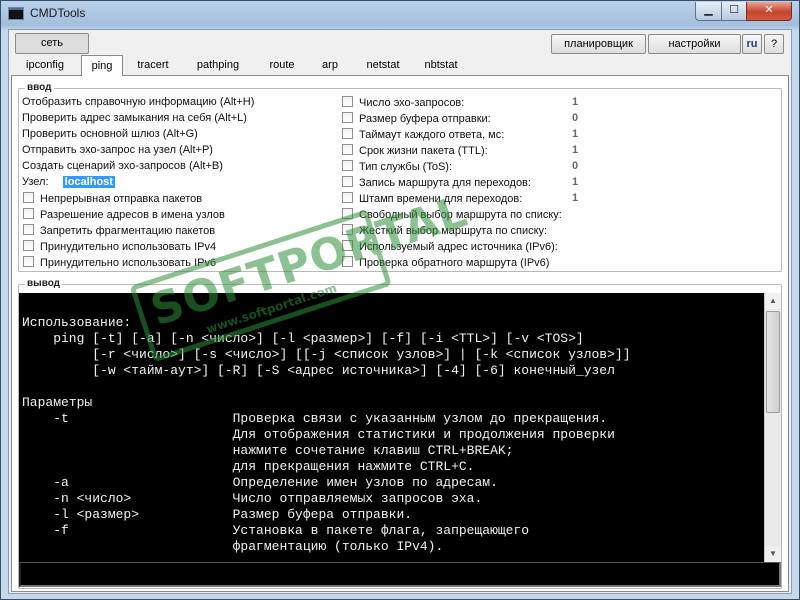  What do you see at coordinates (35, 182) in the screenshot?
I see `host-label: Узел:` at bounding box center [35, 182].